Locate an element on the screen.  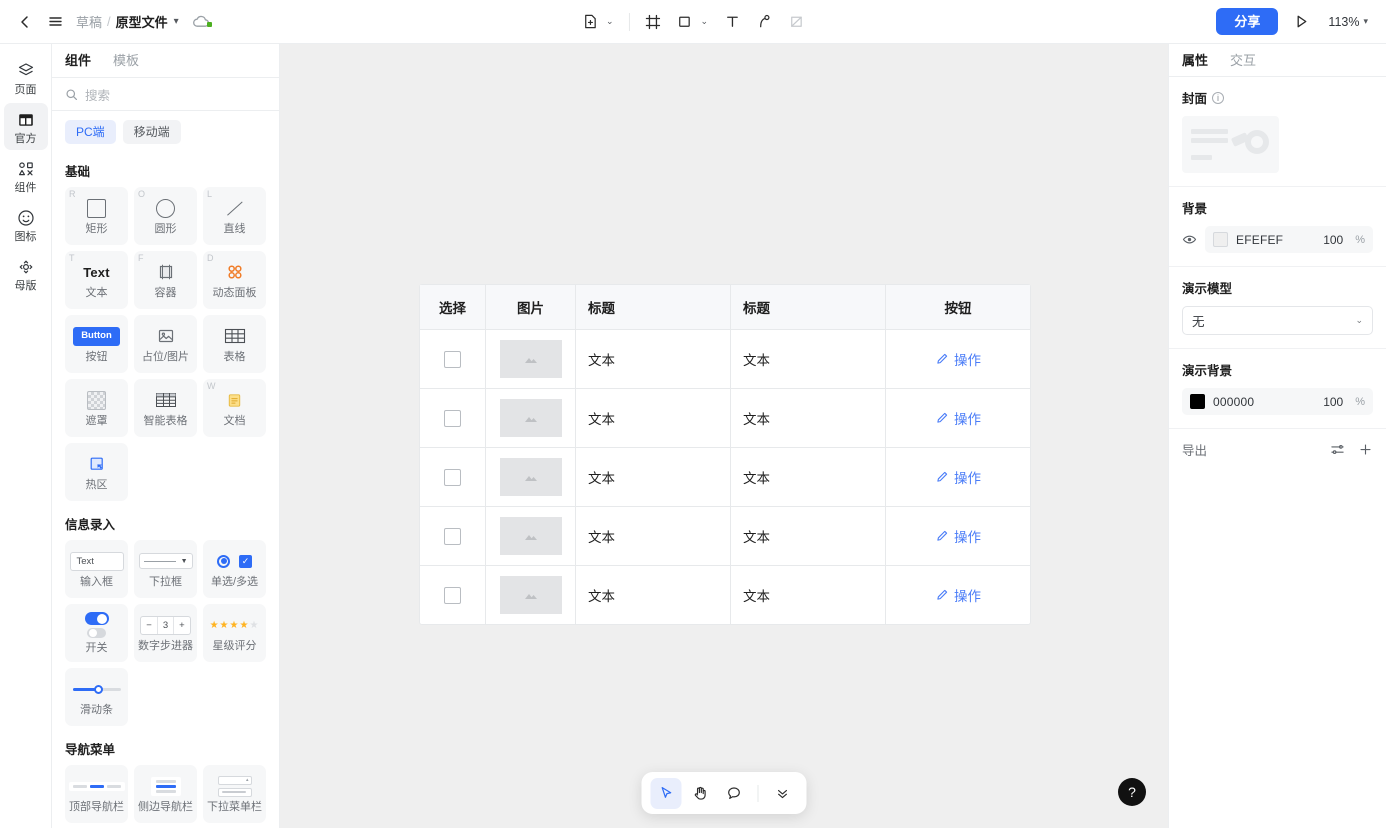
component-label: 侧边导航栏 is located at coordinates (165, 807).